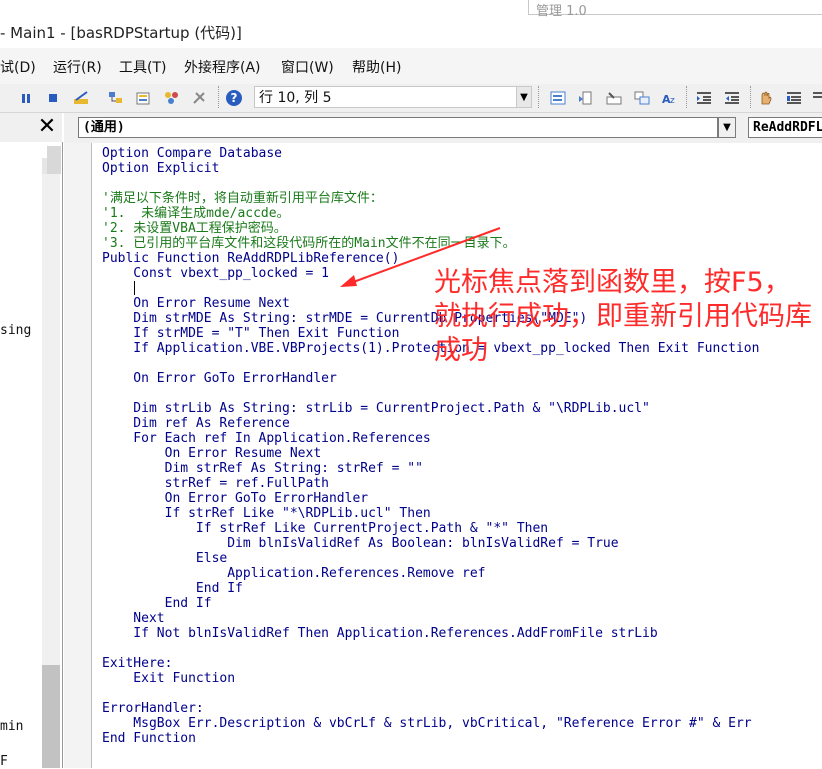  What do you see at coordinates (54, 160) in the screenshot?
I see `split-bar` at bounding box center [54, 160].